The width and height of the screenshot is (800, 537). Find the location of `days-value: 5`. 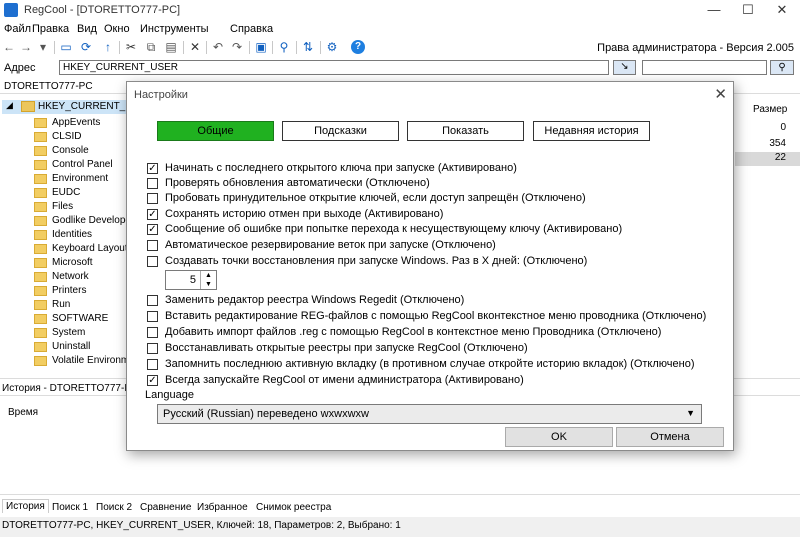

days-value: 5 is located at coordinates (193, 280).